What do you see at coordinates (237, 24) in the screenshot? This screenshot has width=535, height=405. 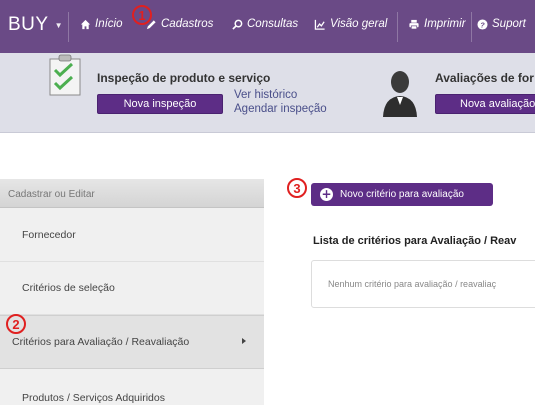 I see `search-icon` at bounding box center [237, 24].